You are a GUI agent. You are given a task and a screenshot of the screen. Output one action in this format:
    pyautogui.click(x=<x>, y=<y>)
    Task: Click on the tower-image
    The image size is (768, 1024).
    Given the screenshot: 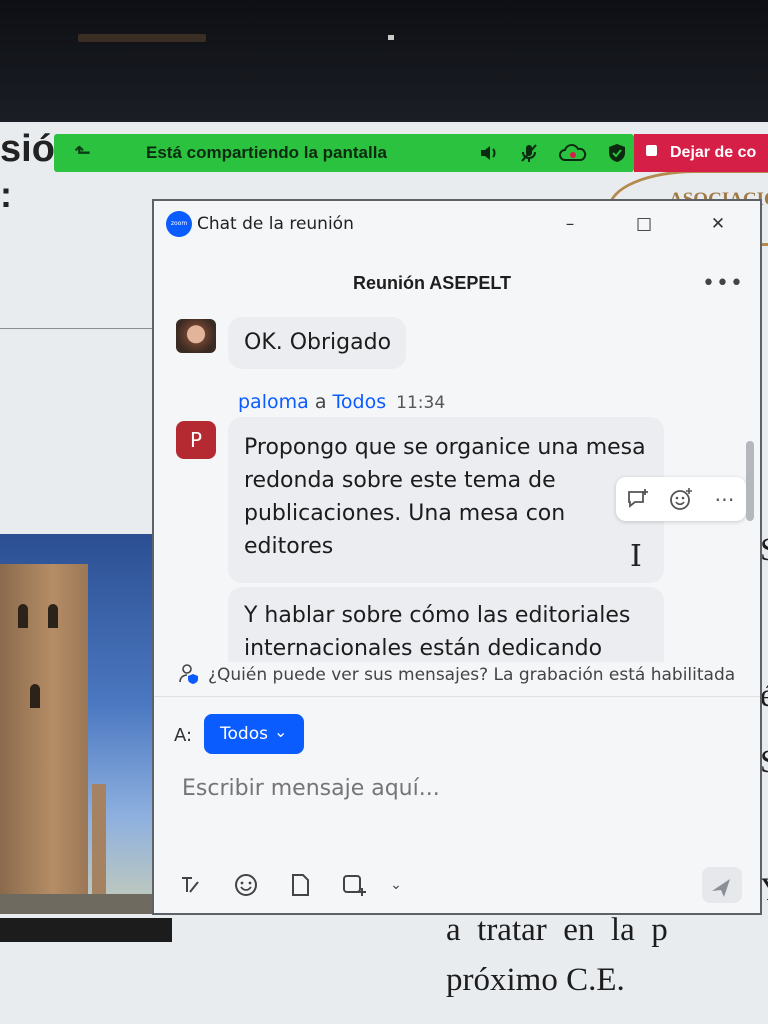 What is the action you would take?
    pyautogui.click(x=44, y=729)
    